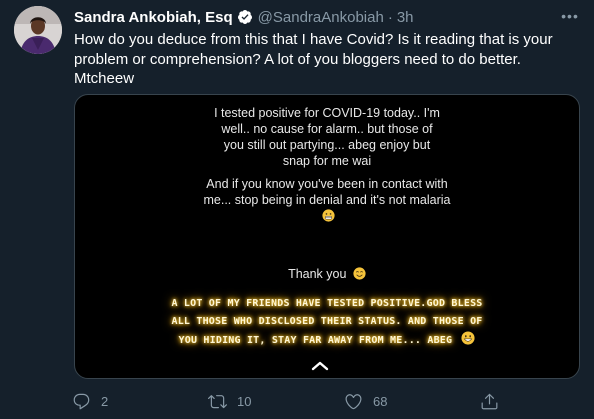 Image resolution: width=594 pixels, height=419 pixels. I want to click on like-count: 68, so click(380, 401).